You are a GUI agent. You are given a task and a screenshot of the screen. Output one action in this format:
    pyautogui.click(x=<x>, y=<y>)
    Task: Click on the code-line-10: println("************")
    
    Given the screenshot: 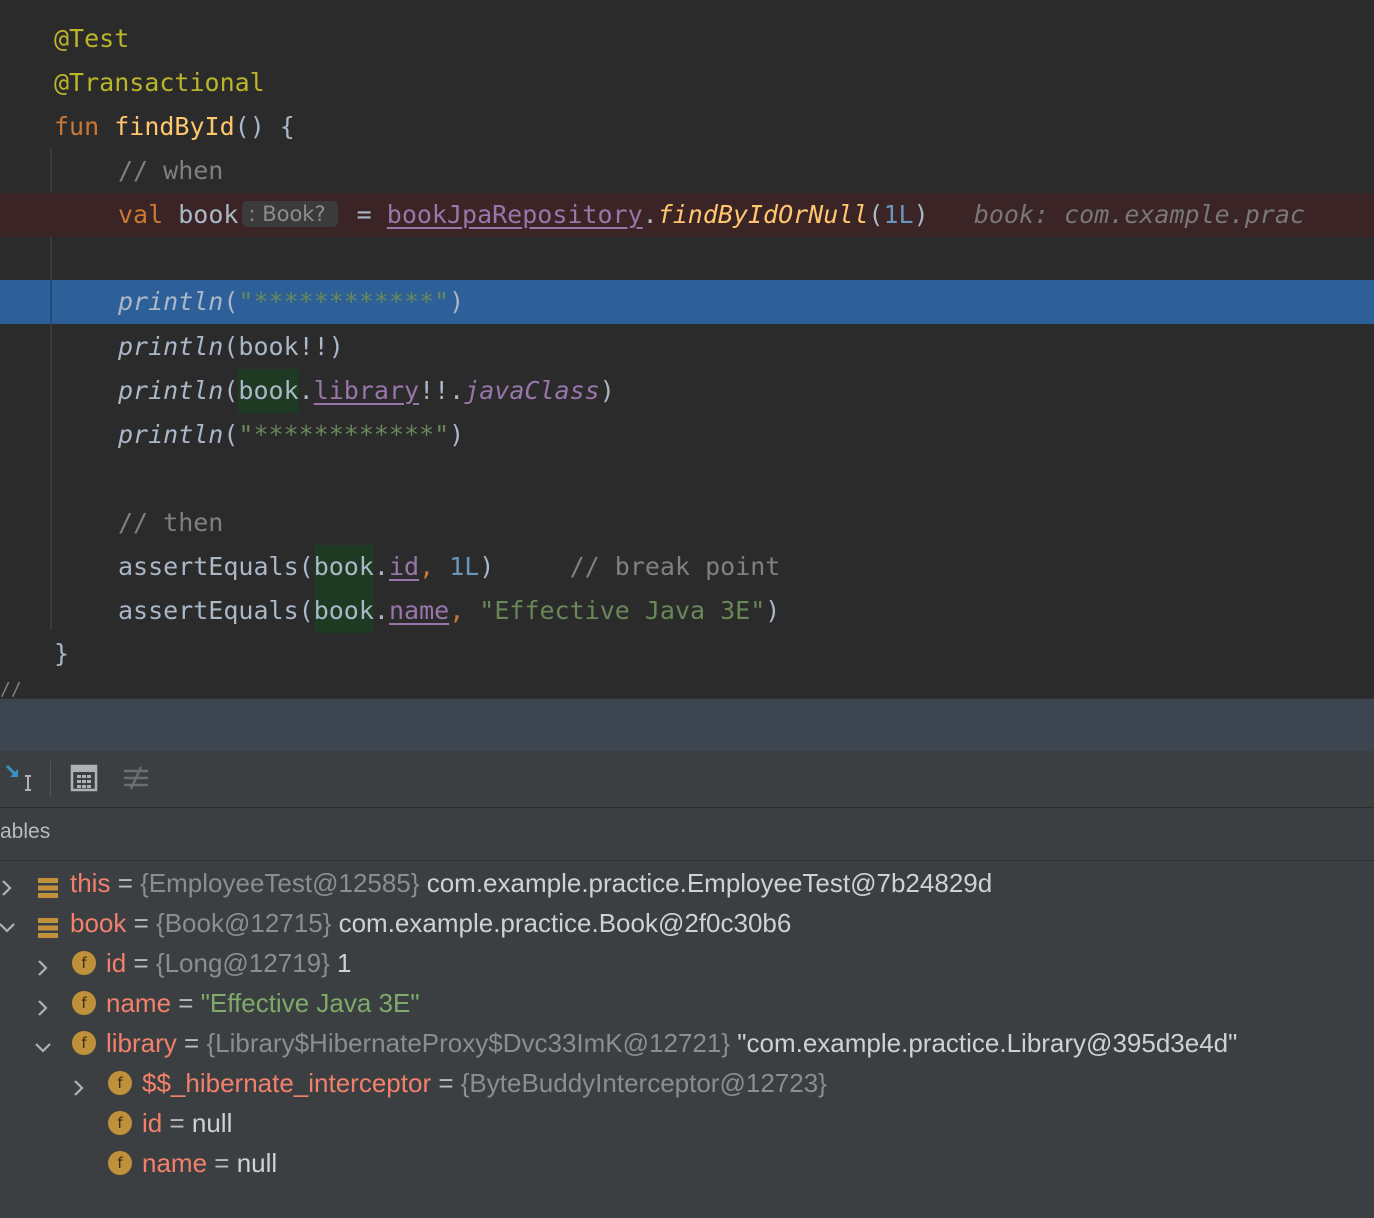 What is the action you would take?
    pyautogui.click(x=687, y=435)
    